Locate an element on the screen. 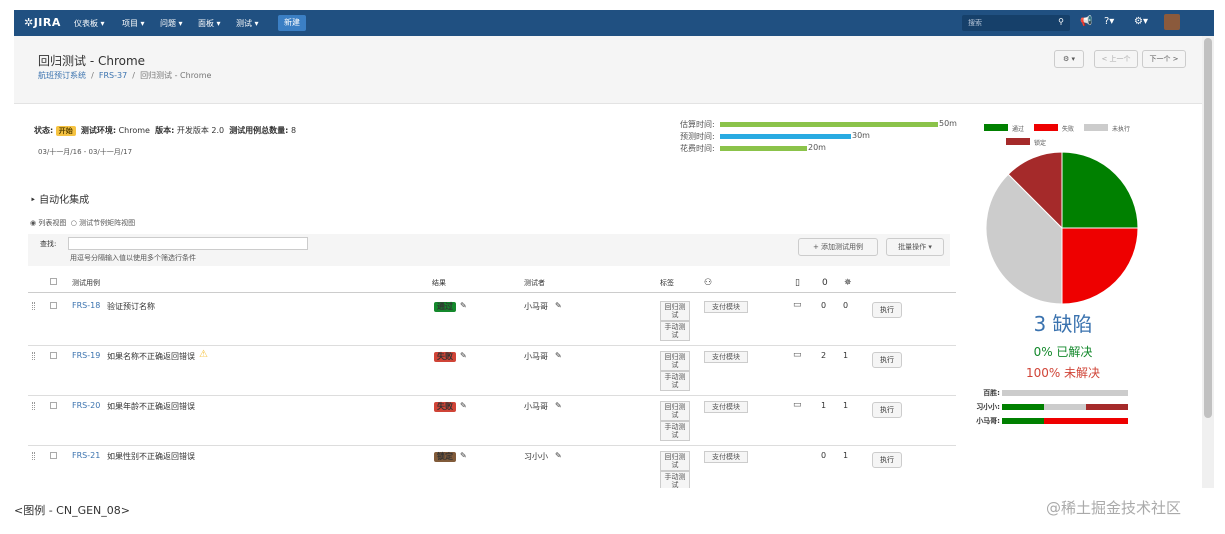  create-button: 新建 is located at coordinates (292, 23).